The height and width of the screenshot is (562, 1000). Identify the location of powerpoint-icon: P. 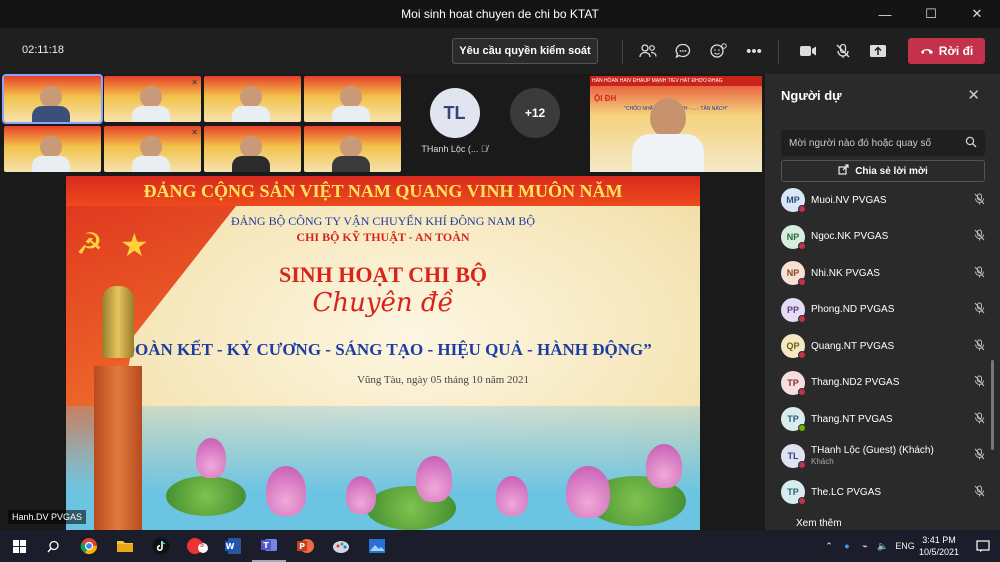
(305, 546).